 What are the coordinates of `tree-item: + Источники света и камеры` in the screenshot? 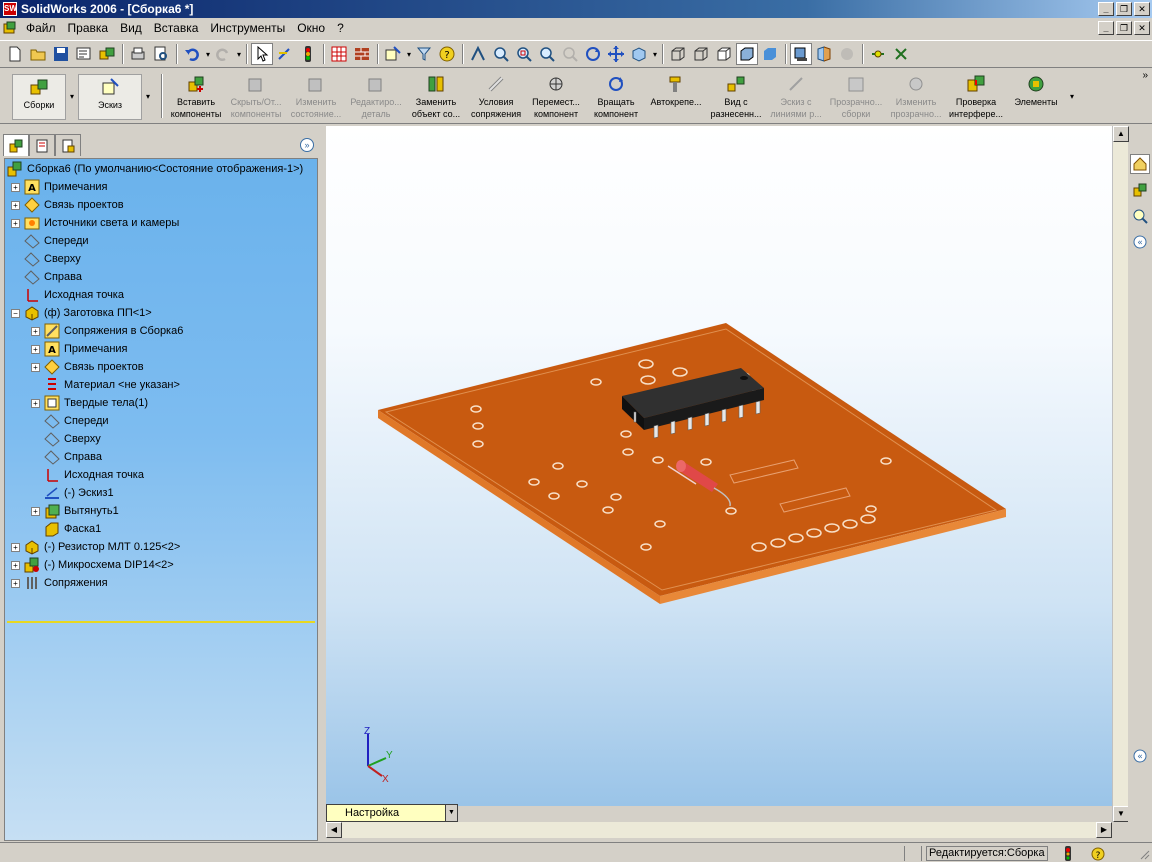 It's located at (95, 223).